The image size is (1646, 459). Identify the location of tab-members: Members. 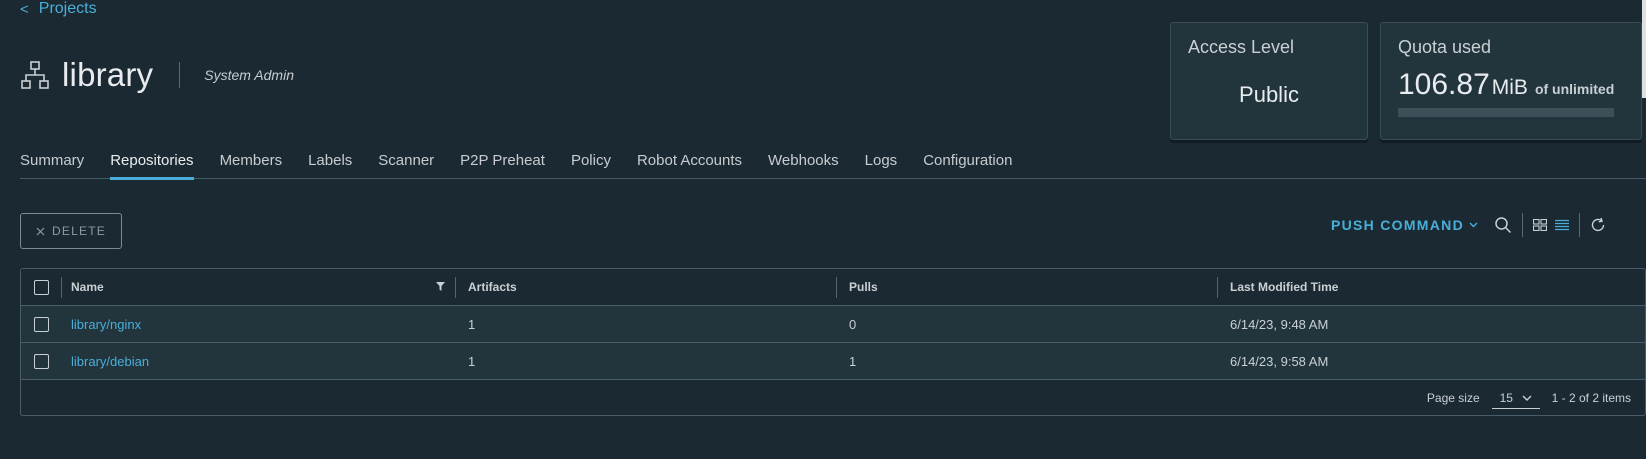
(251, 163).